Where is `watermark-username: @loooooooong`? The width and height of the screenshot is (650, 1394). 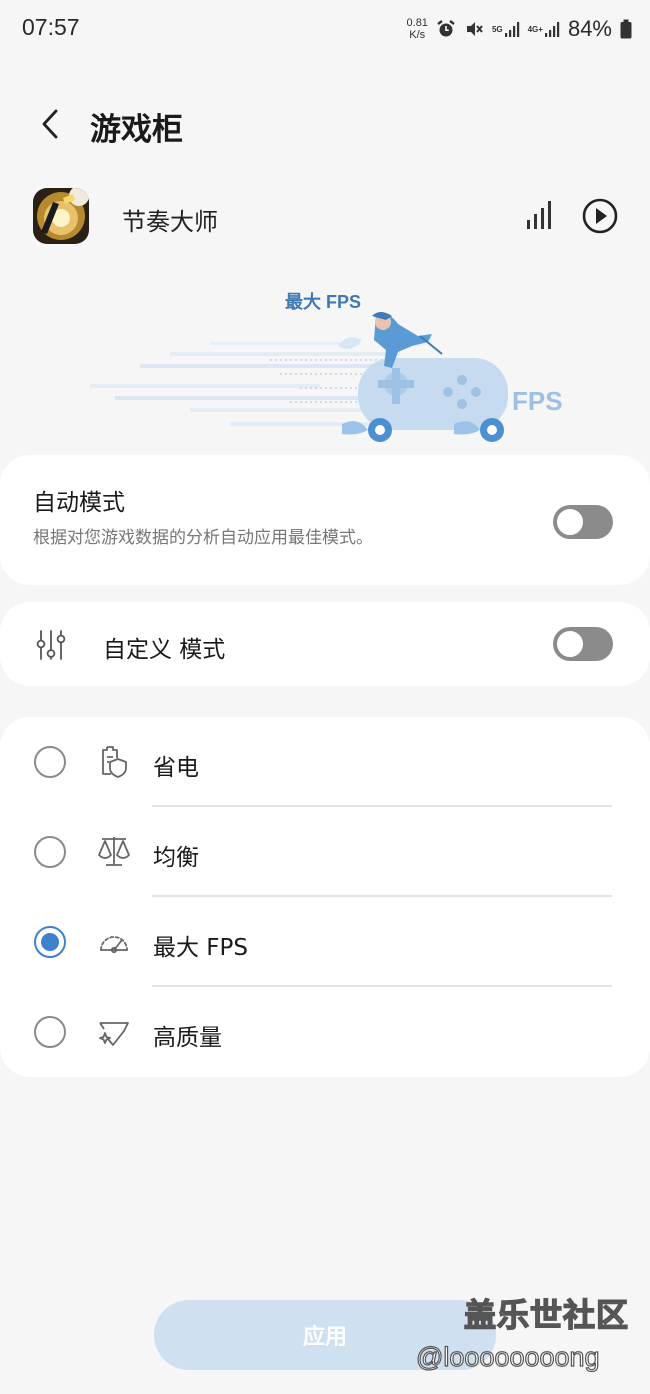
watermark-username: @loooooooong is located at coordinates (507, 1356).